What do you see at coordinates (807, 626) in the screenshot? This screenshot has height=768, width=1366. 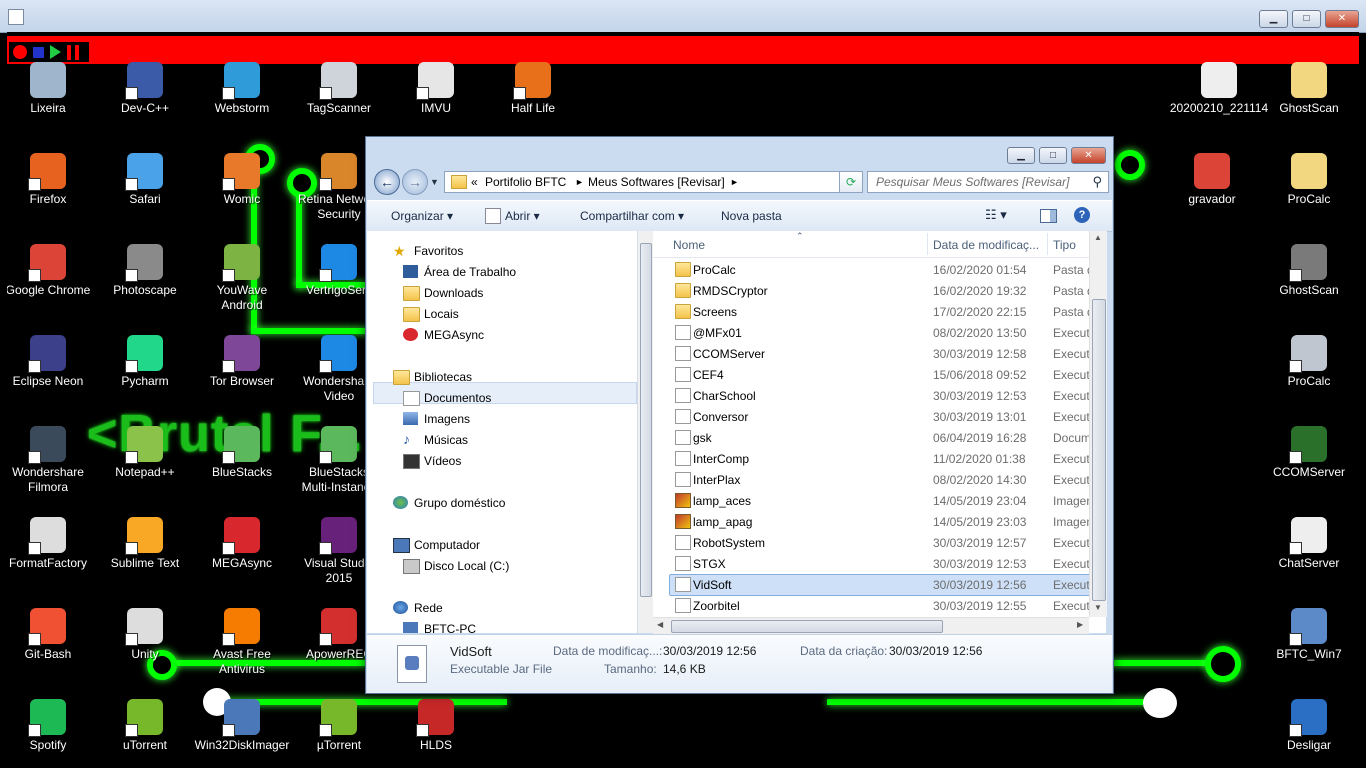 I see `file-list-hscroll-thumb` at bounding box center [807, 626].